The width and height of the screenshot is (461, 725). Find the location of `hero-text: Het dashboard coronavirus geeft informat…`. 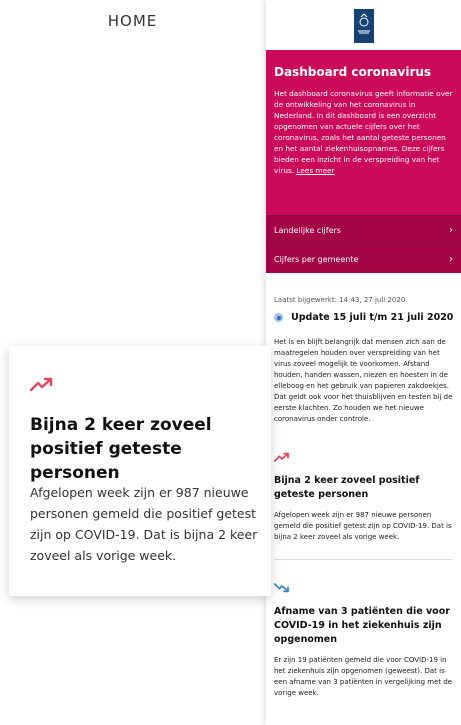

hero-text: Het dashboard coronavirus geeft informat… is located at coordinates (363, 132).